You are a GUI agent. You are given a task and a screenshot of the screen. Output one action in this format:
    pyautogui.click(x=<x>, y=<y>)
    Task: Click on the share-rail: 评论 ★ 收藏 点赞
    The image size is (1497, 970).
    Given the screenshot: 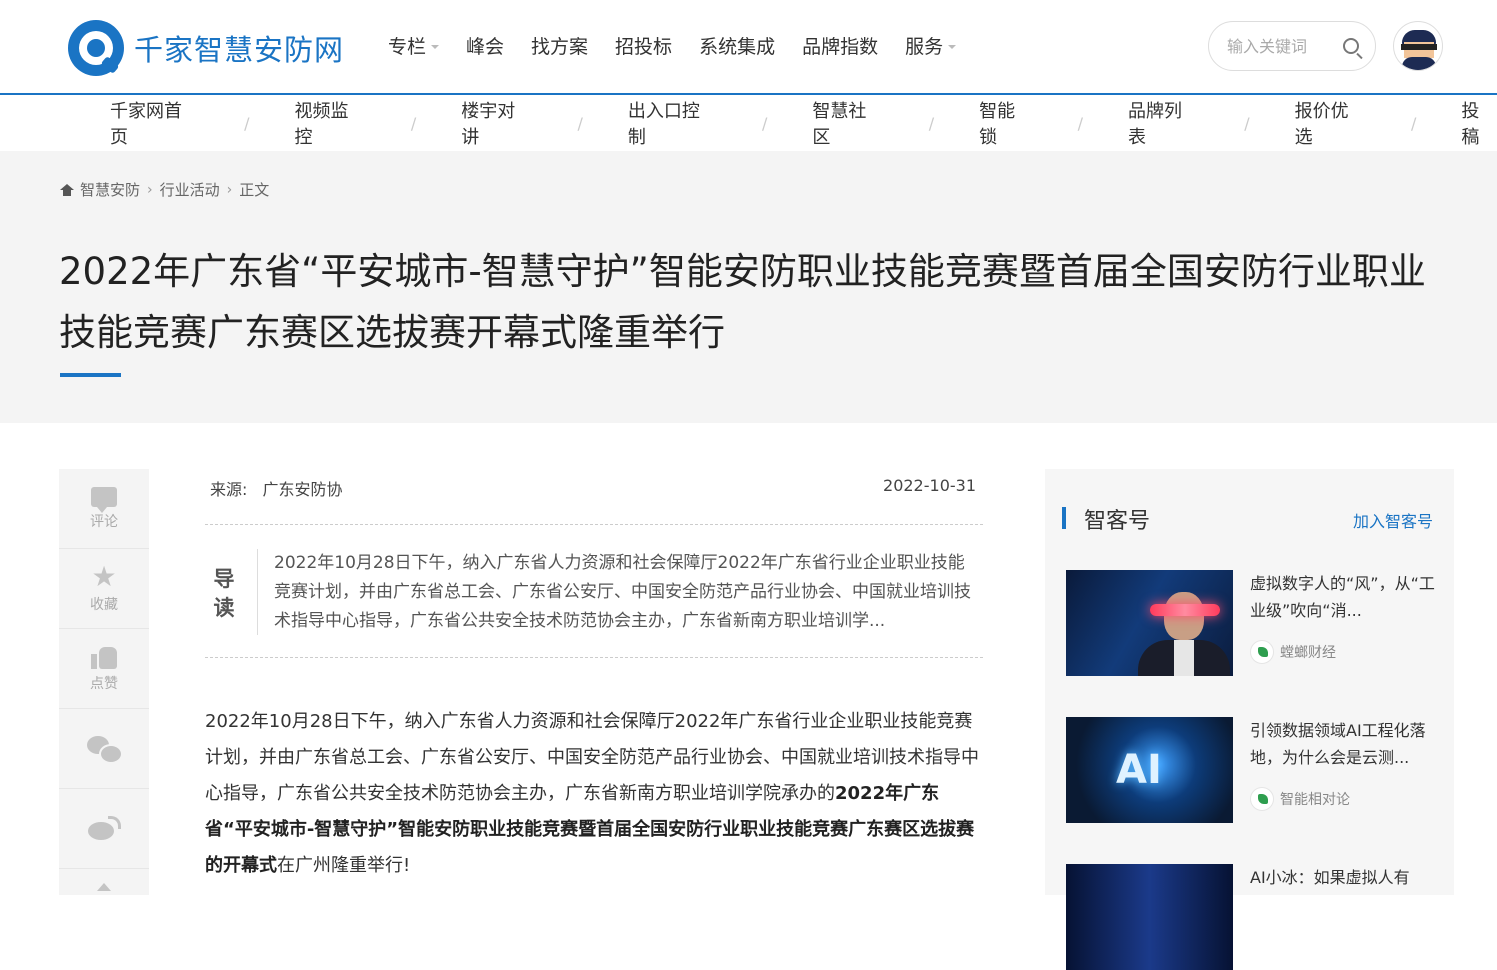 What is the action you would take?
    pyautogui.click(x=104, y=682)
    